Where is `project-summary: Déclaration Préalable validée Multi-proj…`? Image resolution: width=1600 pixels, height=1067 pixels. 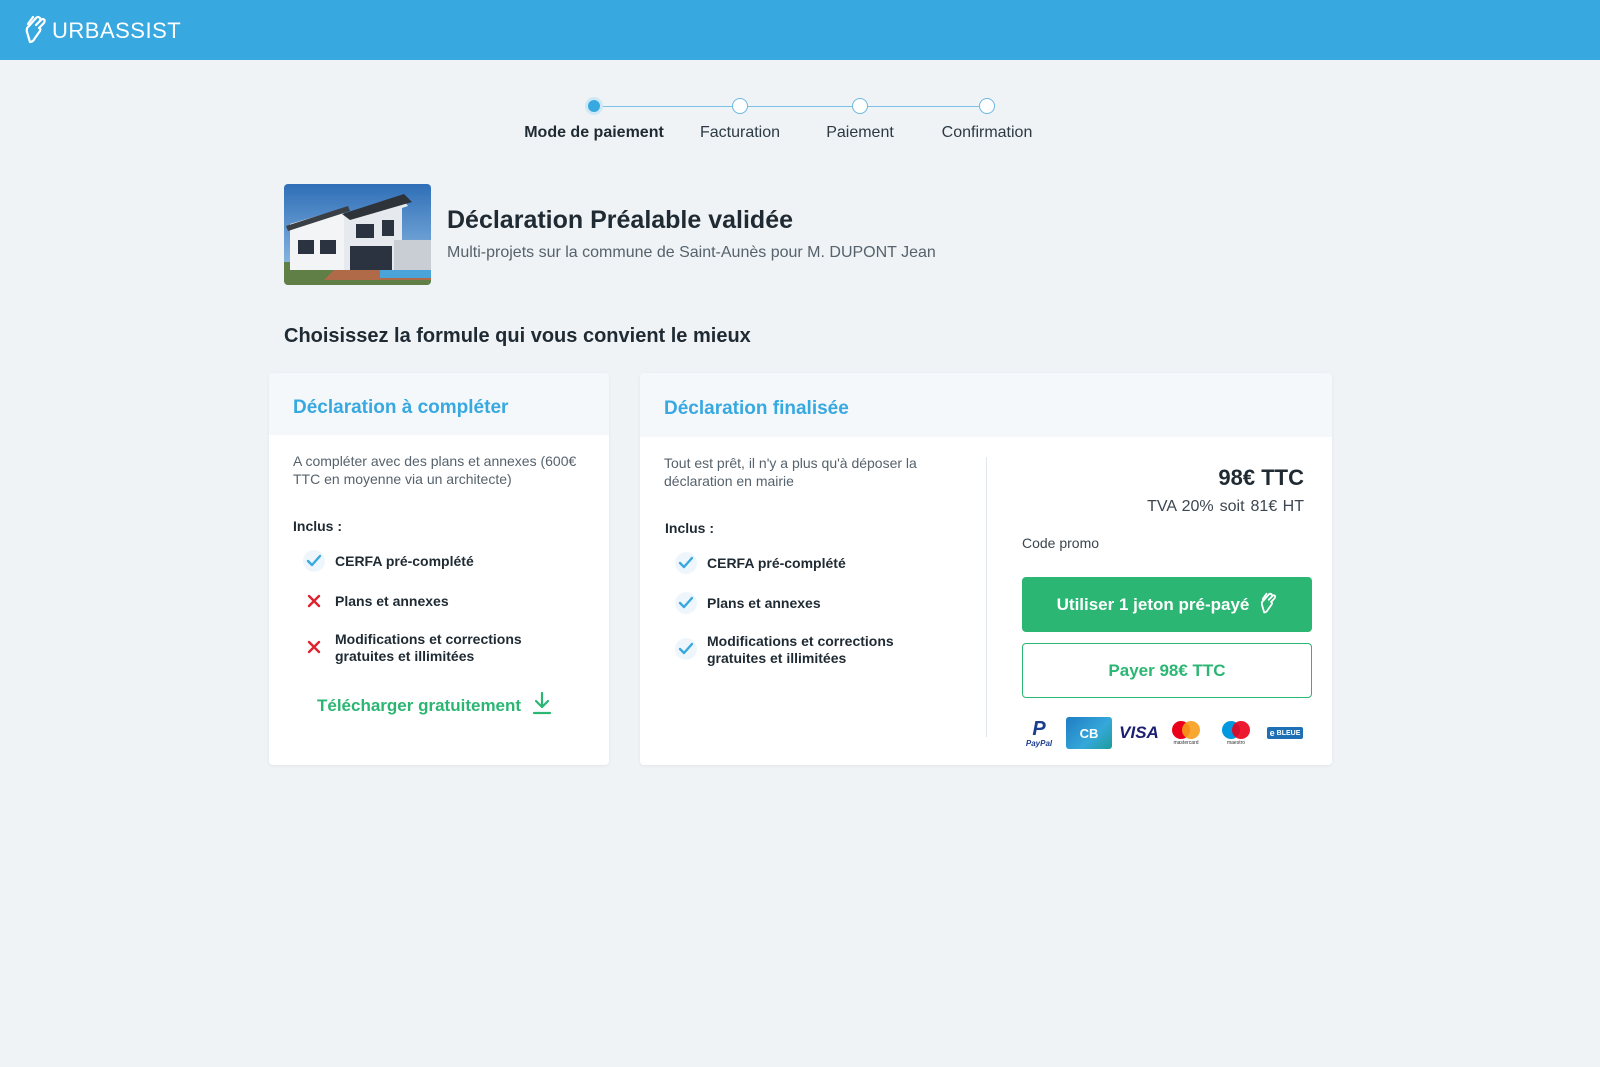
project-summary: Déclaration Préalable validée Multi-proj… is located at coordinates (610, 234).